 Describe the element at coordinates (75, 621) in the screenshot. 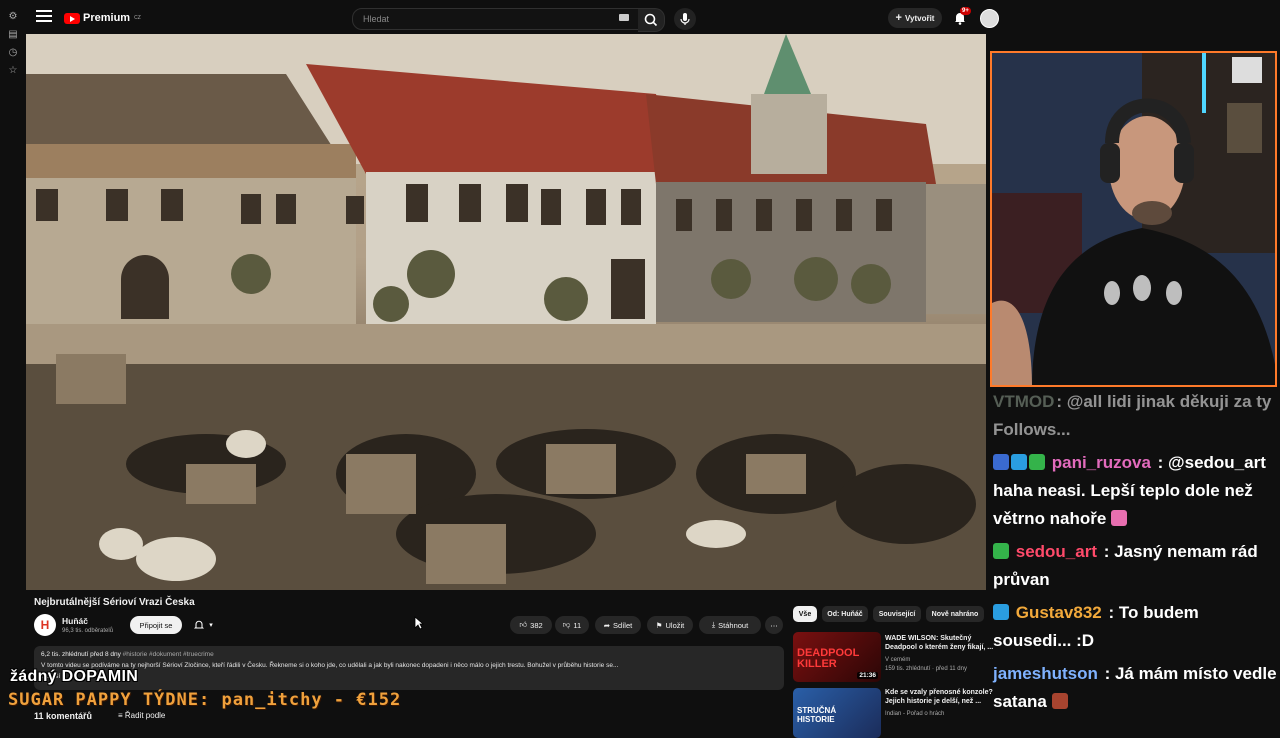

I see `channel-name: Huňáč` at that location.